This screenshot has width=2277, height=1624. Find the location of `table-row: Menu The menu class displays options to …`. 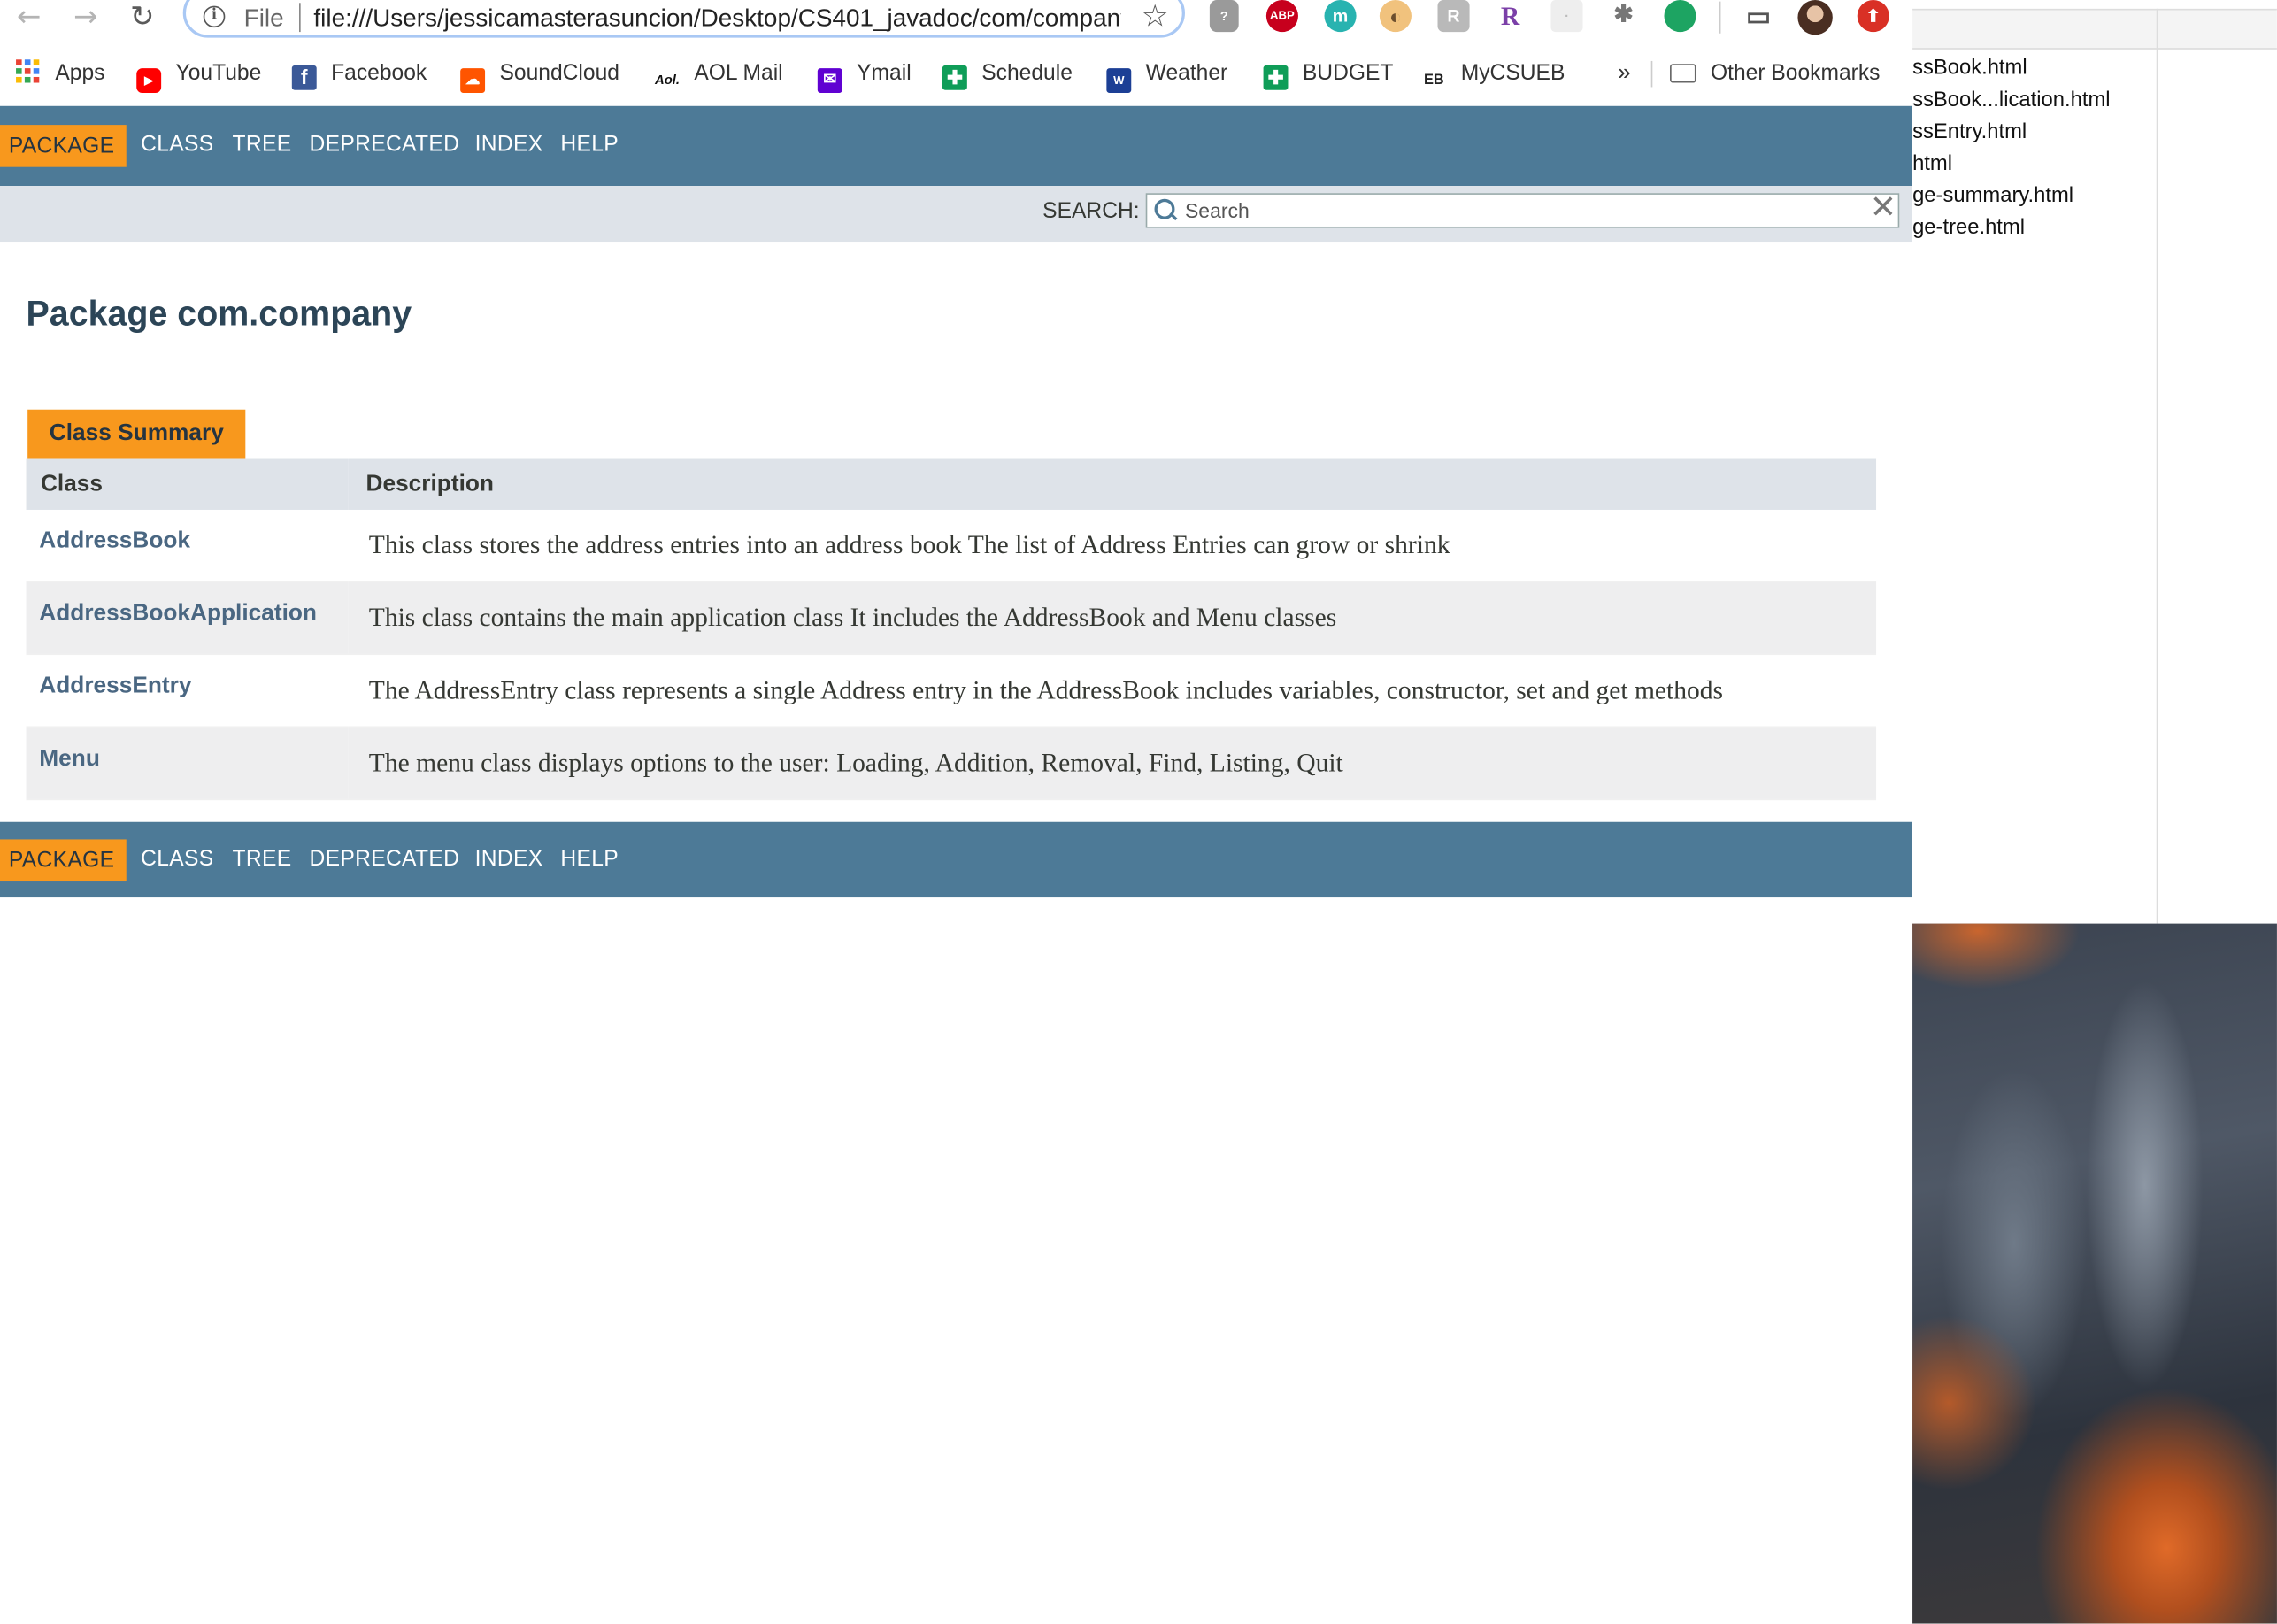

table-row: Menu The menu class displays options to … is located at coordinates (951, 764).